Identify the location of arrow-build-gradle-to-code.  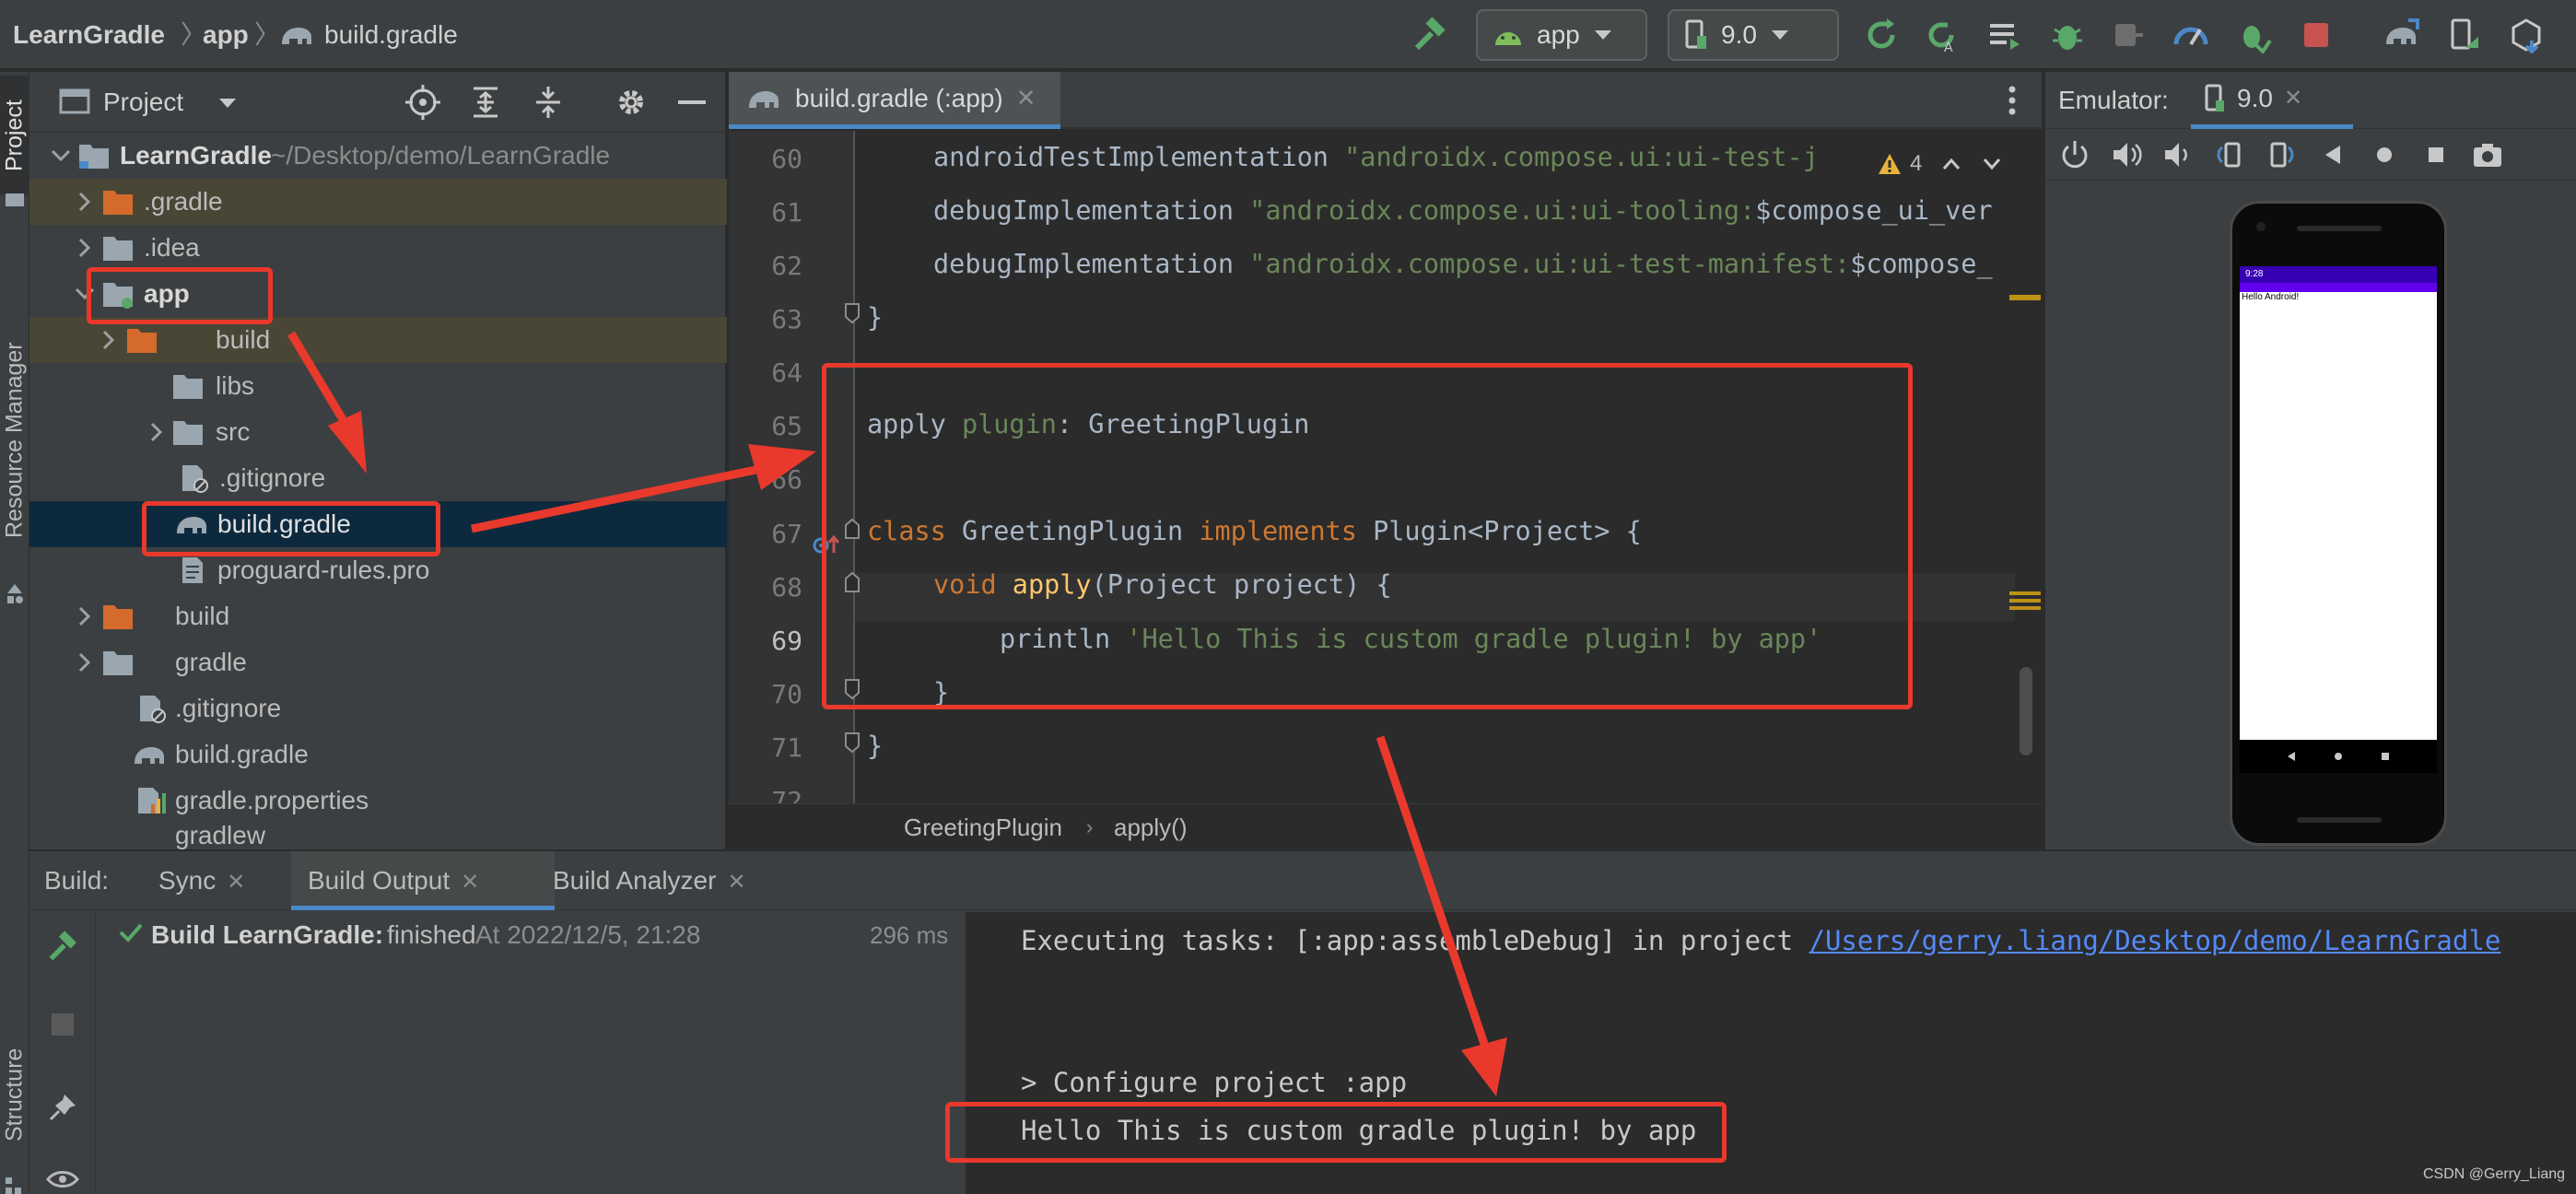
(618, 498).